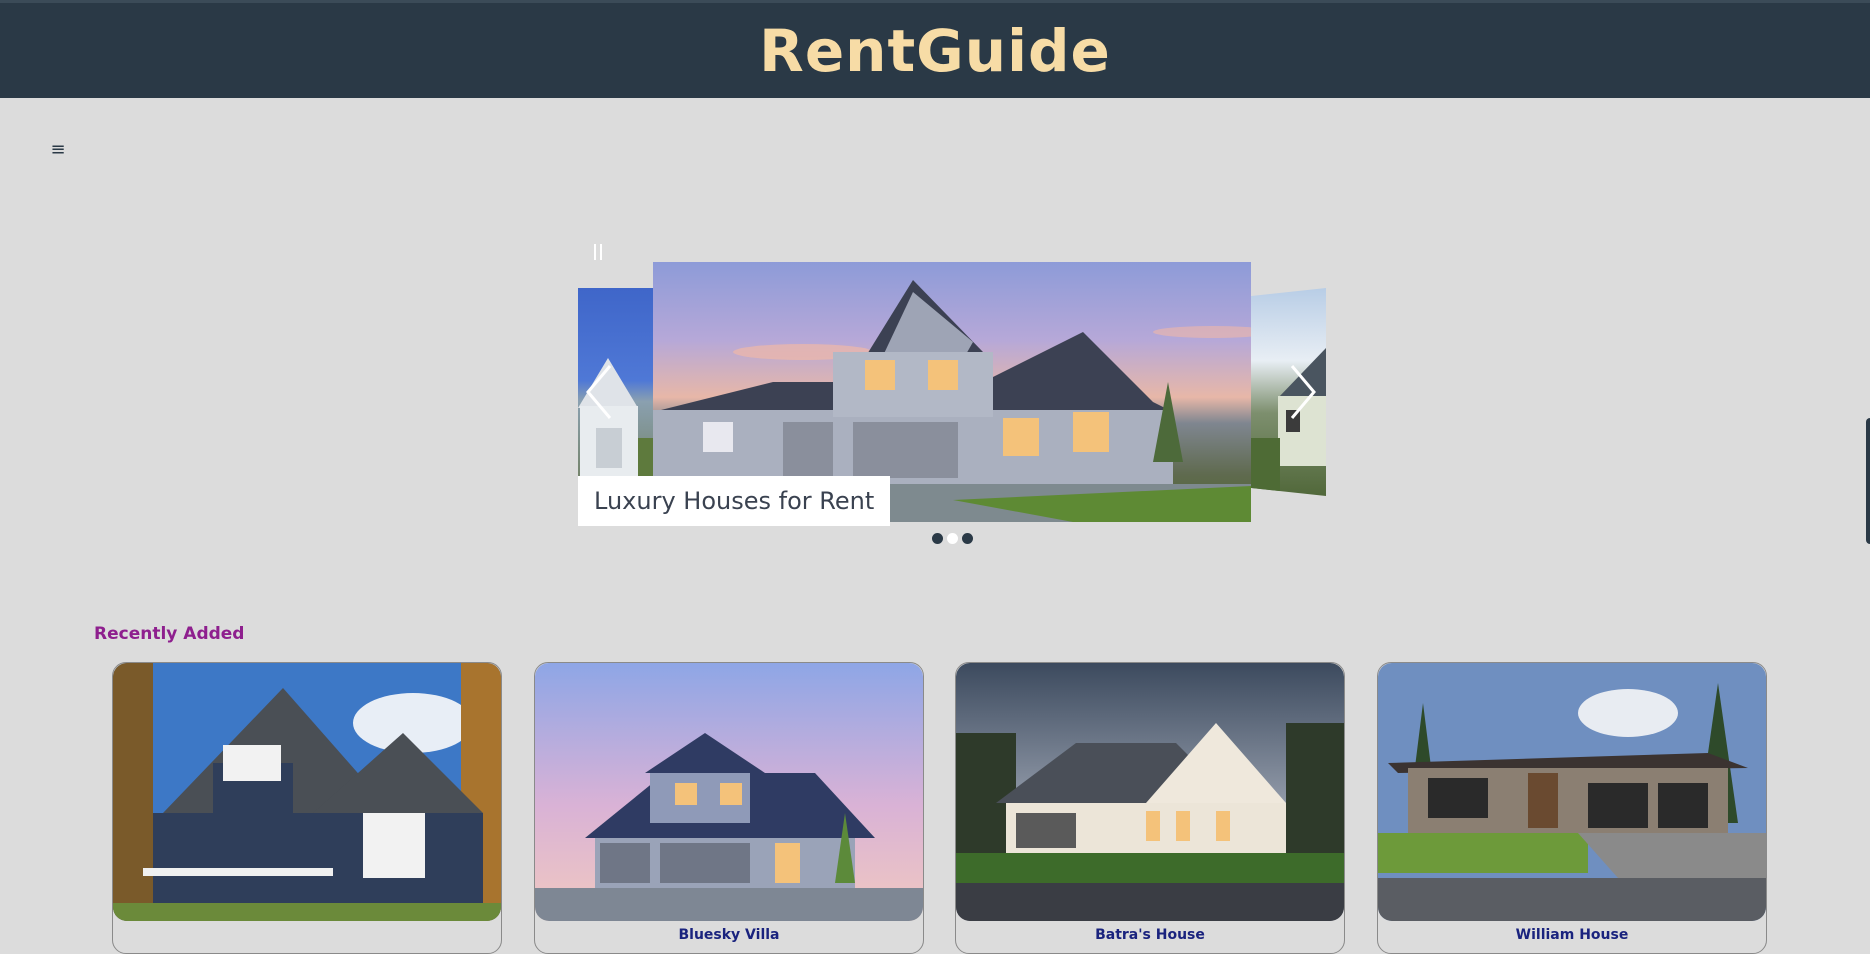 The image size is (1870, 954). I want to click on hamburger-icon: ≡, so click(58, 150).